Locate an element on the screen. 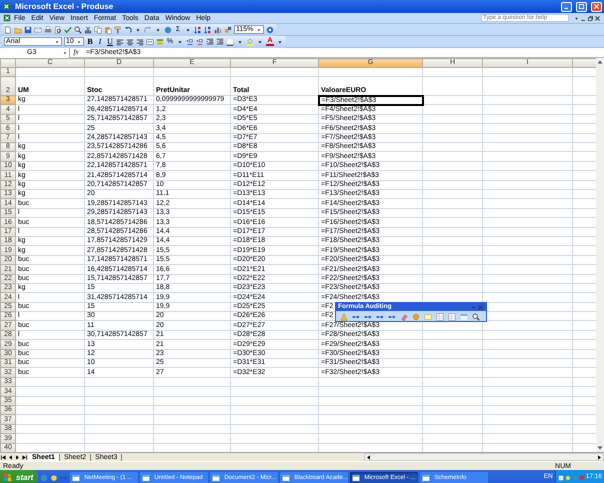  chart-icon is located at coordinates (218, 30).